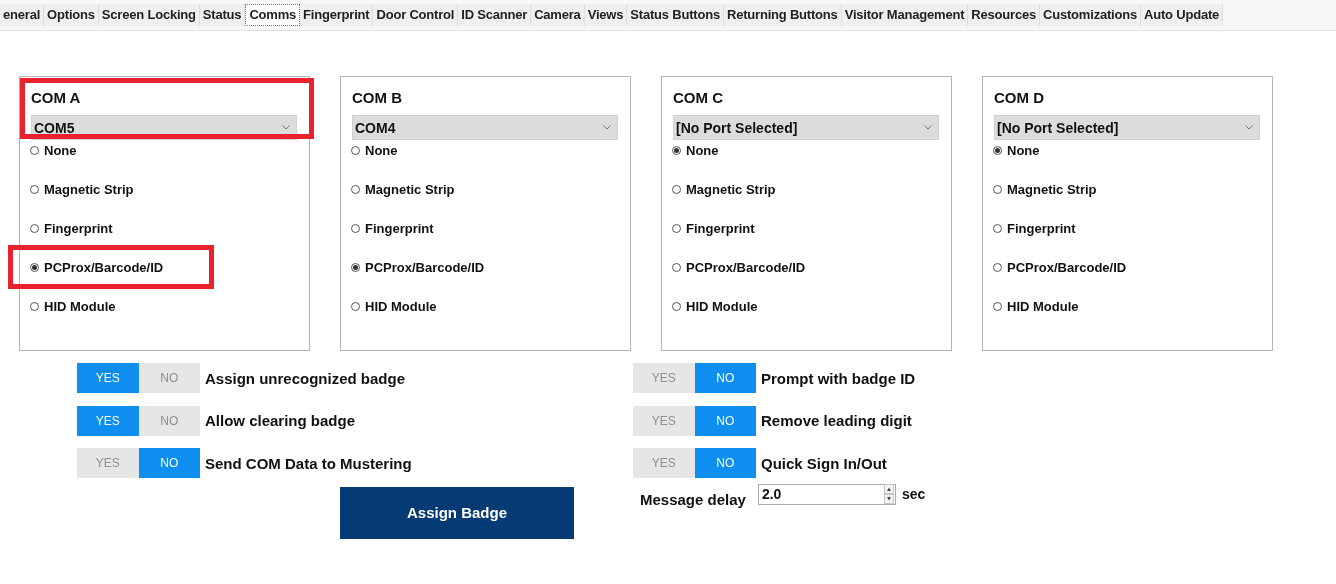 The height and width of the screenshot is (584, 1336). Describe the element at coordinates (377, 98) in the screenshot. I see `panel-title: COM B` at that location.